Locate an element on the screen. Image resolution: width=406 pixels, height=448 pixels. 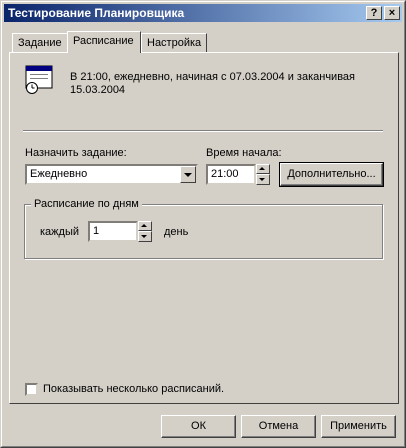
days-unit-label: день is located at coordinates (176, 232).